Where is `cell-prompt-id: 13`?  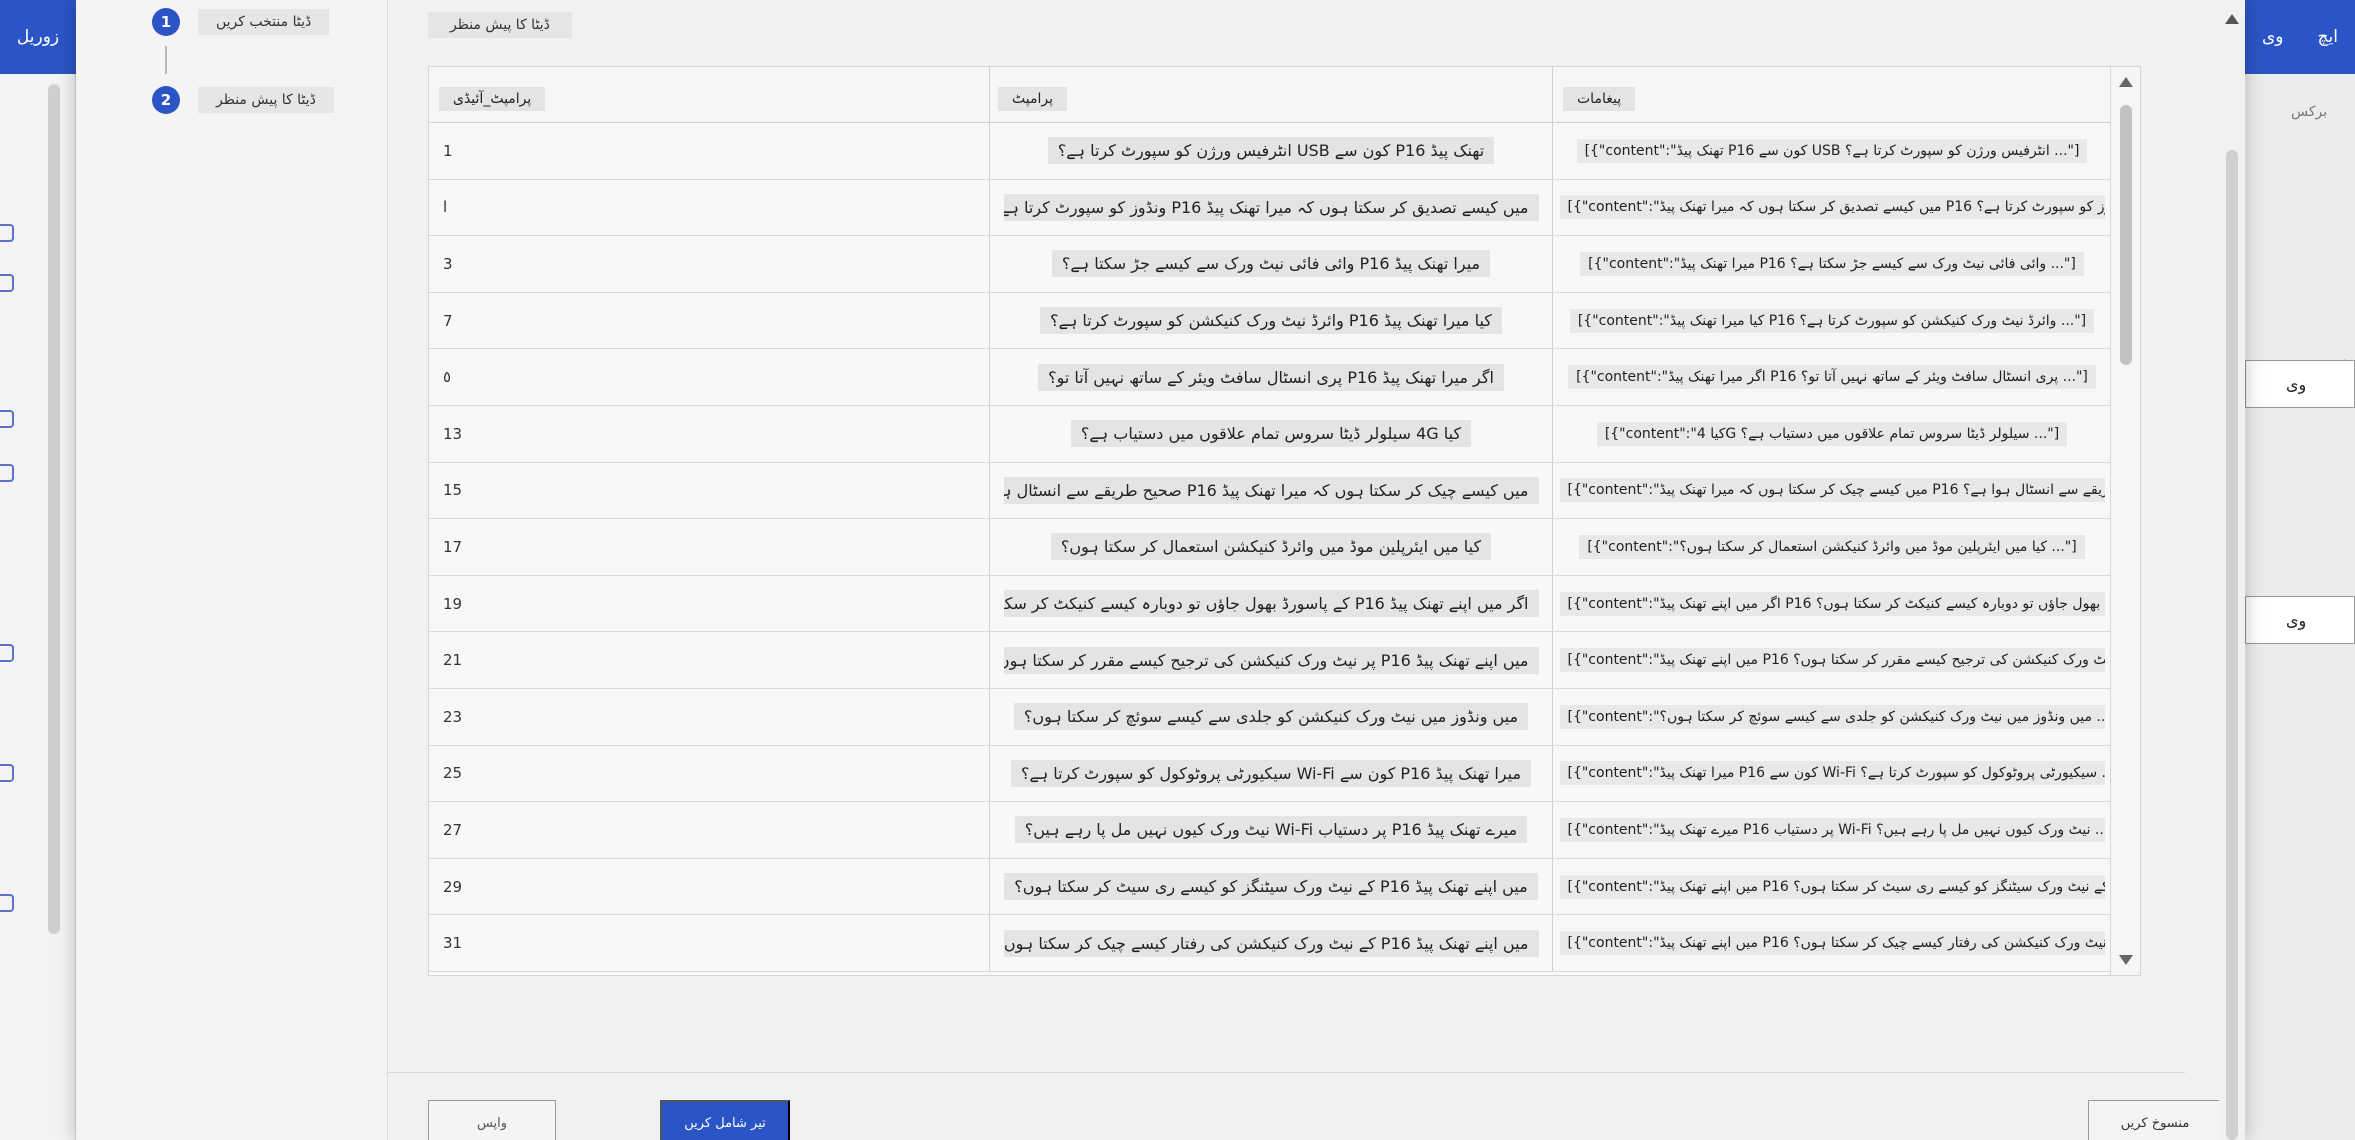 cell-prompt-id: 13 is located at coordinates (709, 433).